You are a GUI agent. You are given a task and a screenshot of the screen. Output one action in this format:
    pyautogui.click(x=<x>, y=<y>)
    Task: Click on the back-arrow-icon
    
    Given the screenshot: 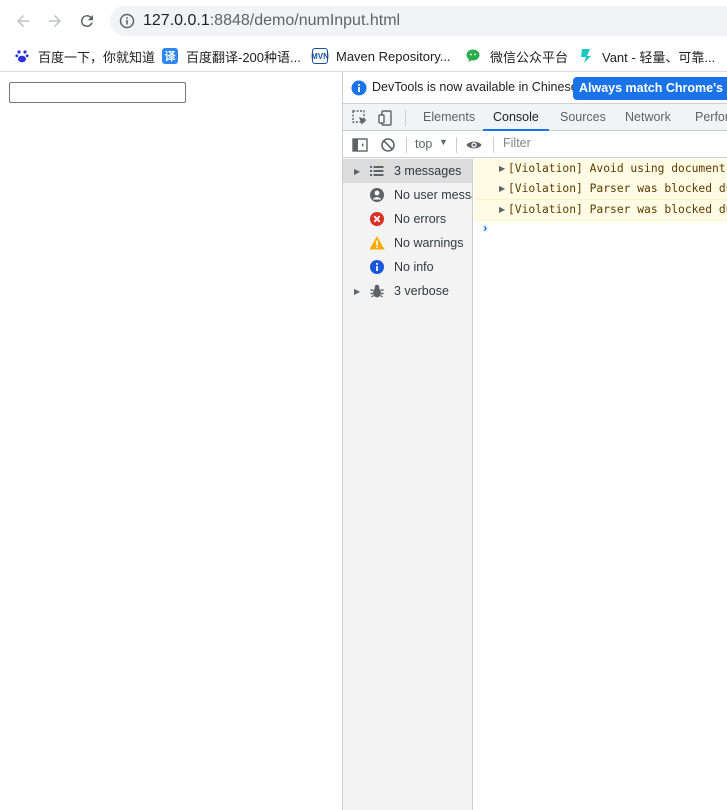 What is the action you would take?
    pyautogui.click(x=23, y=21)
    